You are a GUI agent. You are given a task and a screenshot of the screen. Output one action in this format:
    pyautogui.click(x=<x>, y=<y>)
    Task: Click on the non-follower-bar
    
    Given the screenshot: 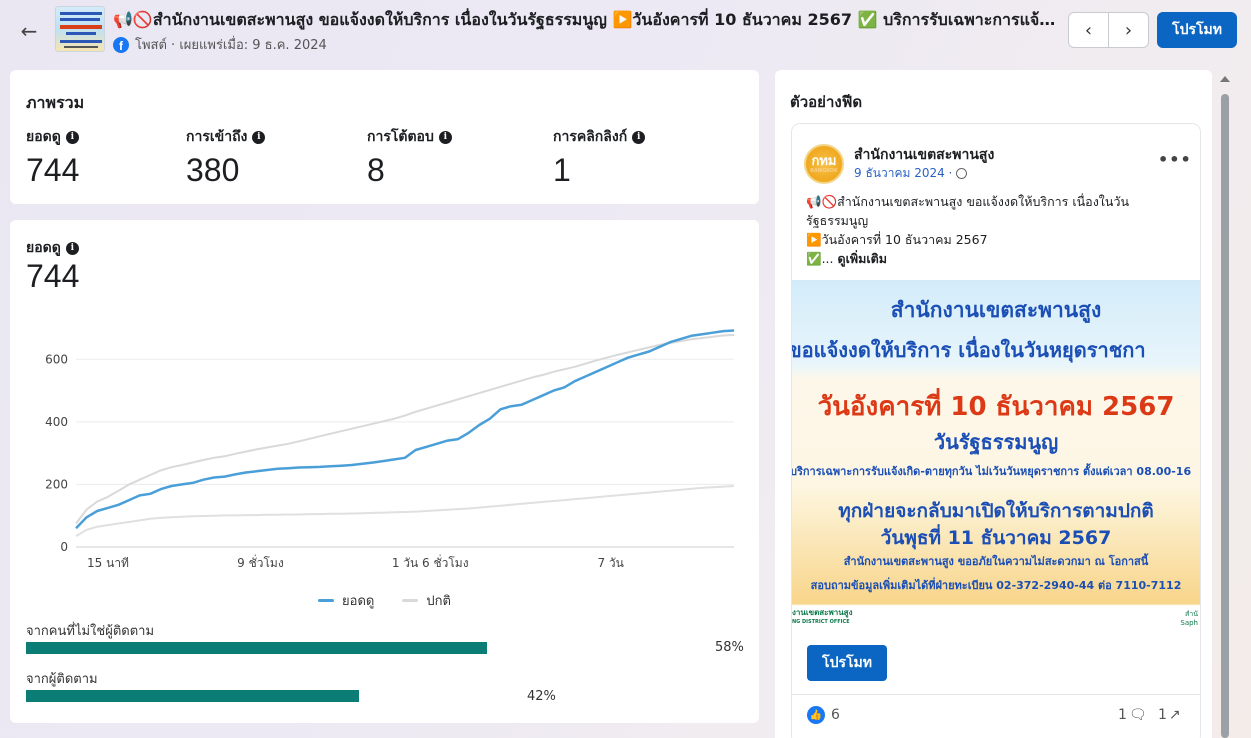 What is the action you would take?
    pyautogui.click(x=366, y=648)
    